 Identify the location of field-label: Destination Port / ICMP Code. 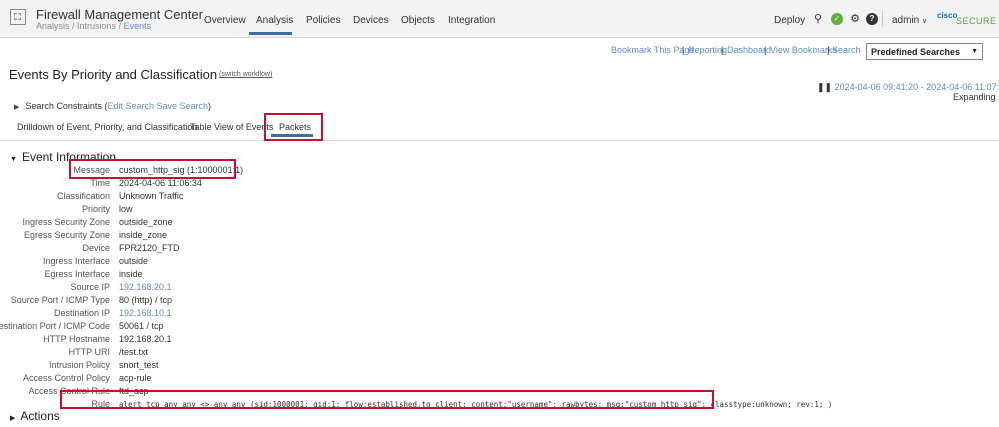
(55, 326).